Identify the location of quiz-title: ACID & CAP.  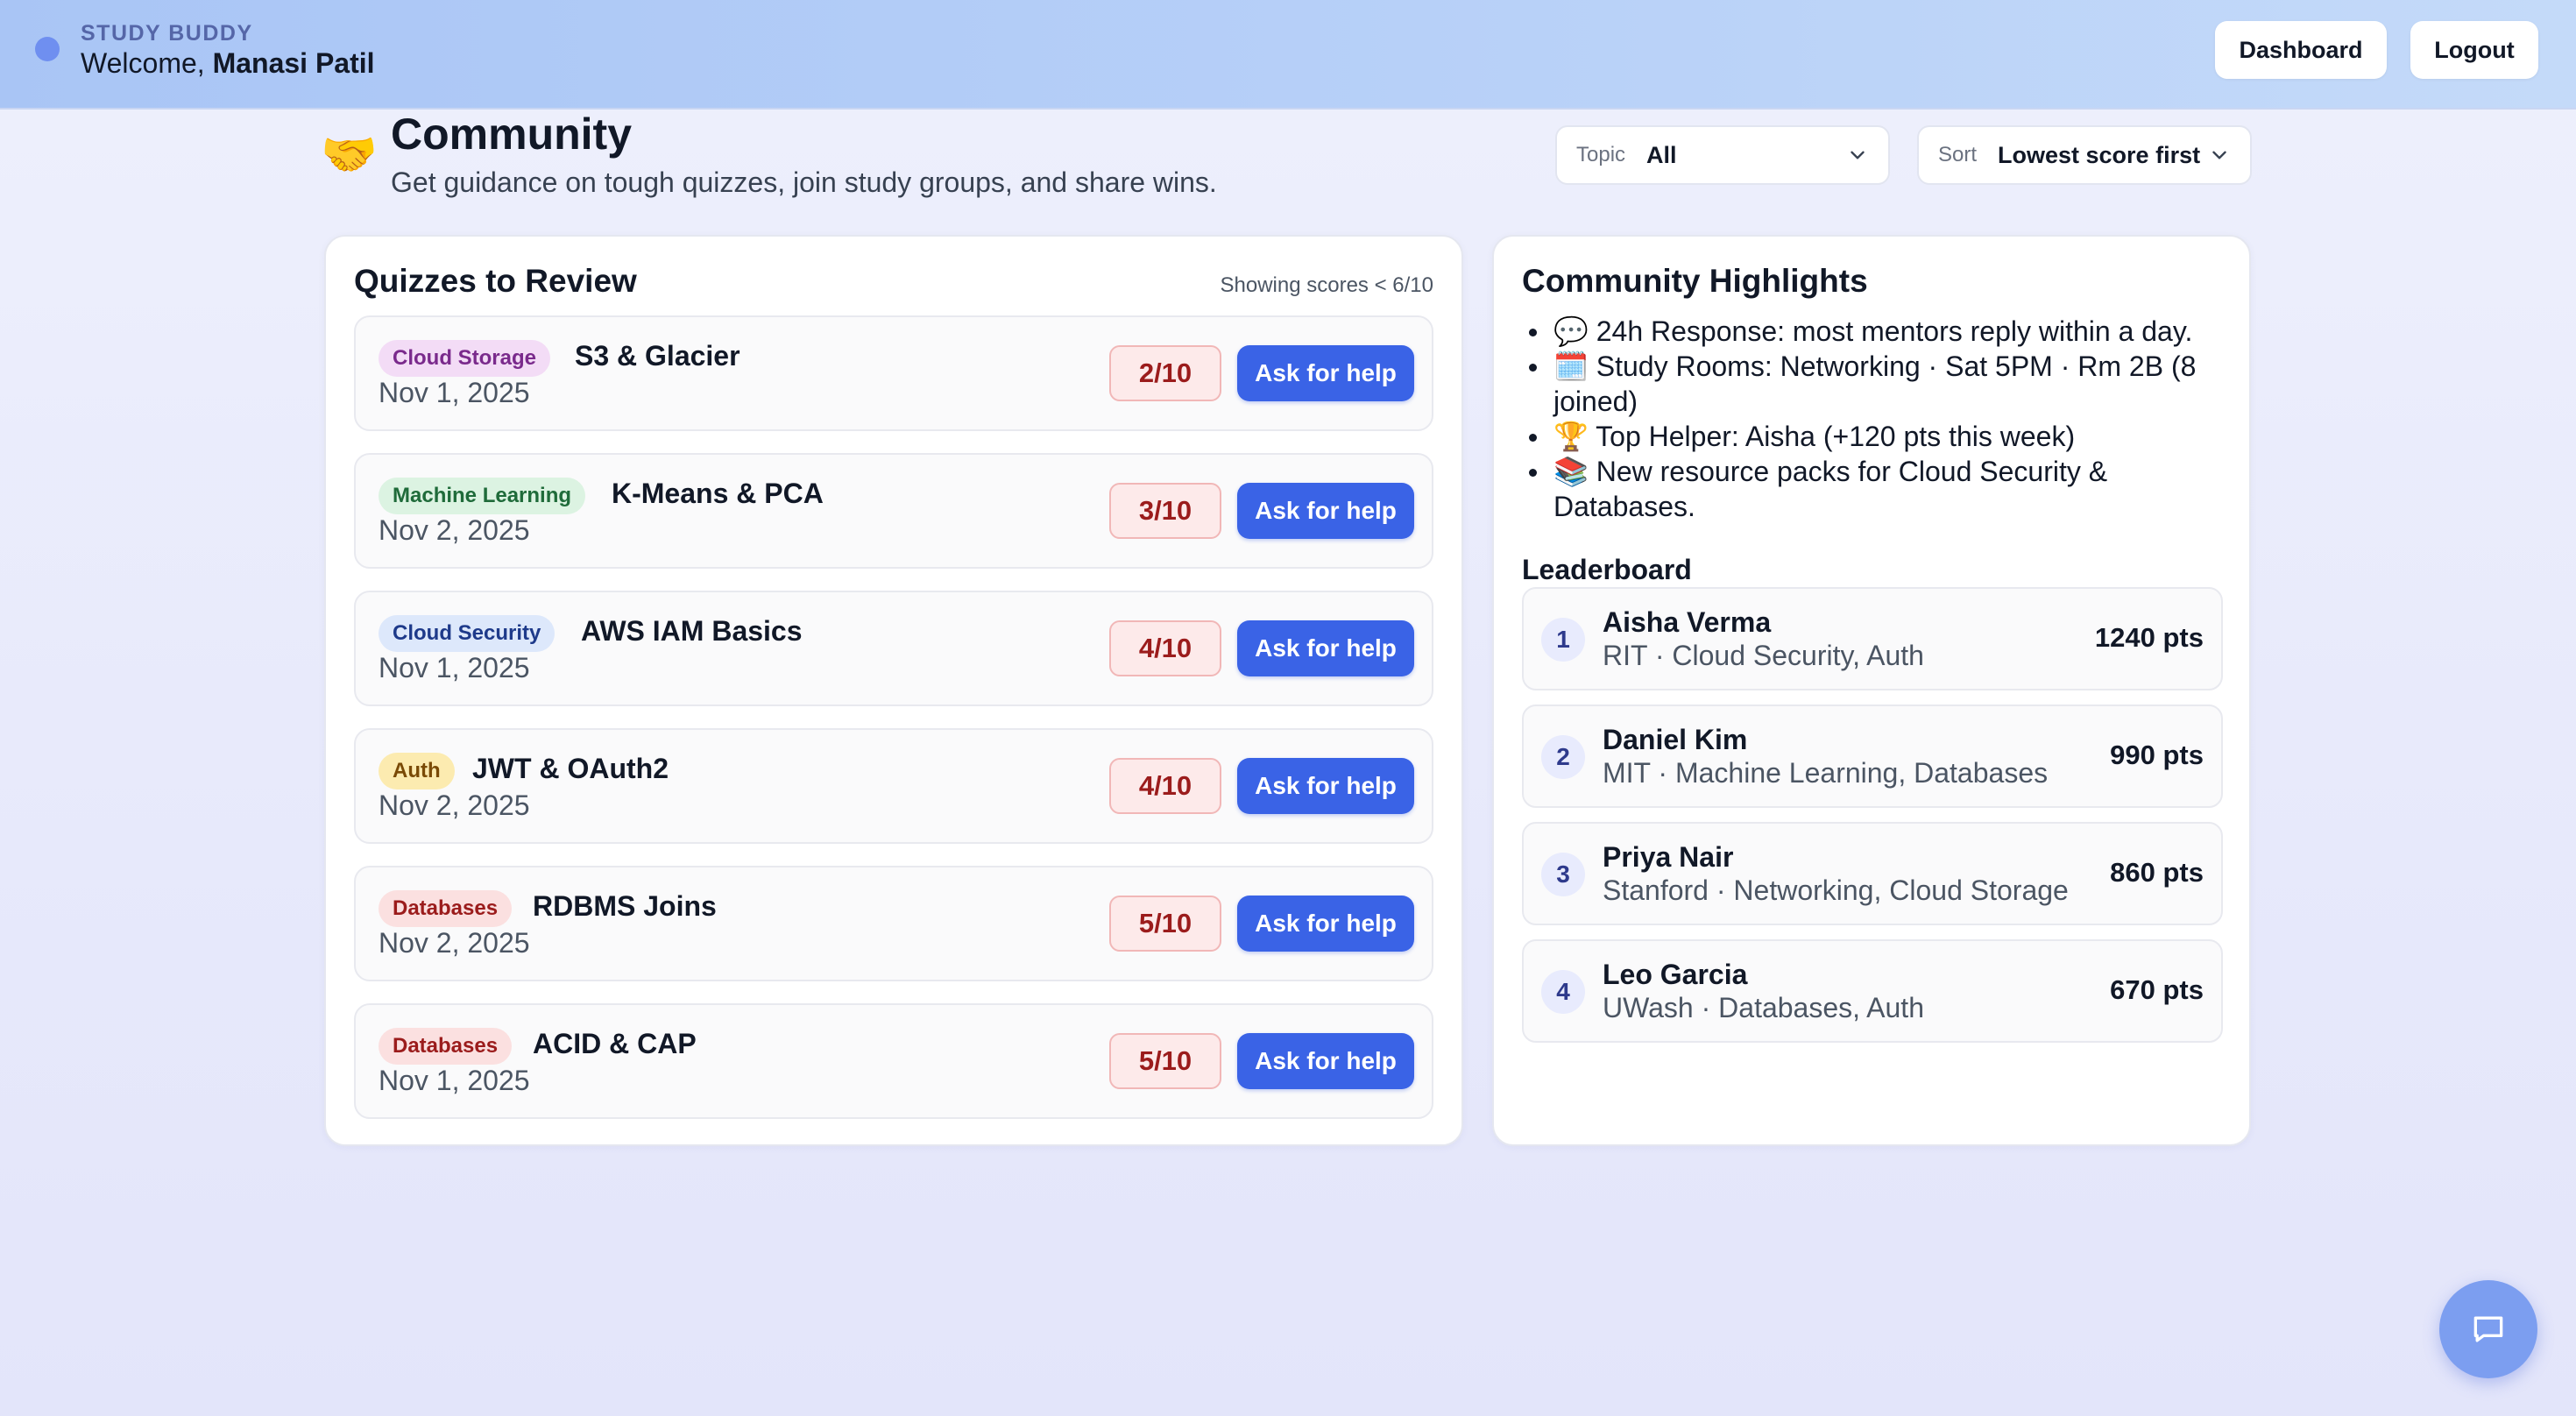
(615, 1043).